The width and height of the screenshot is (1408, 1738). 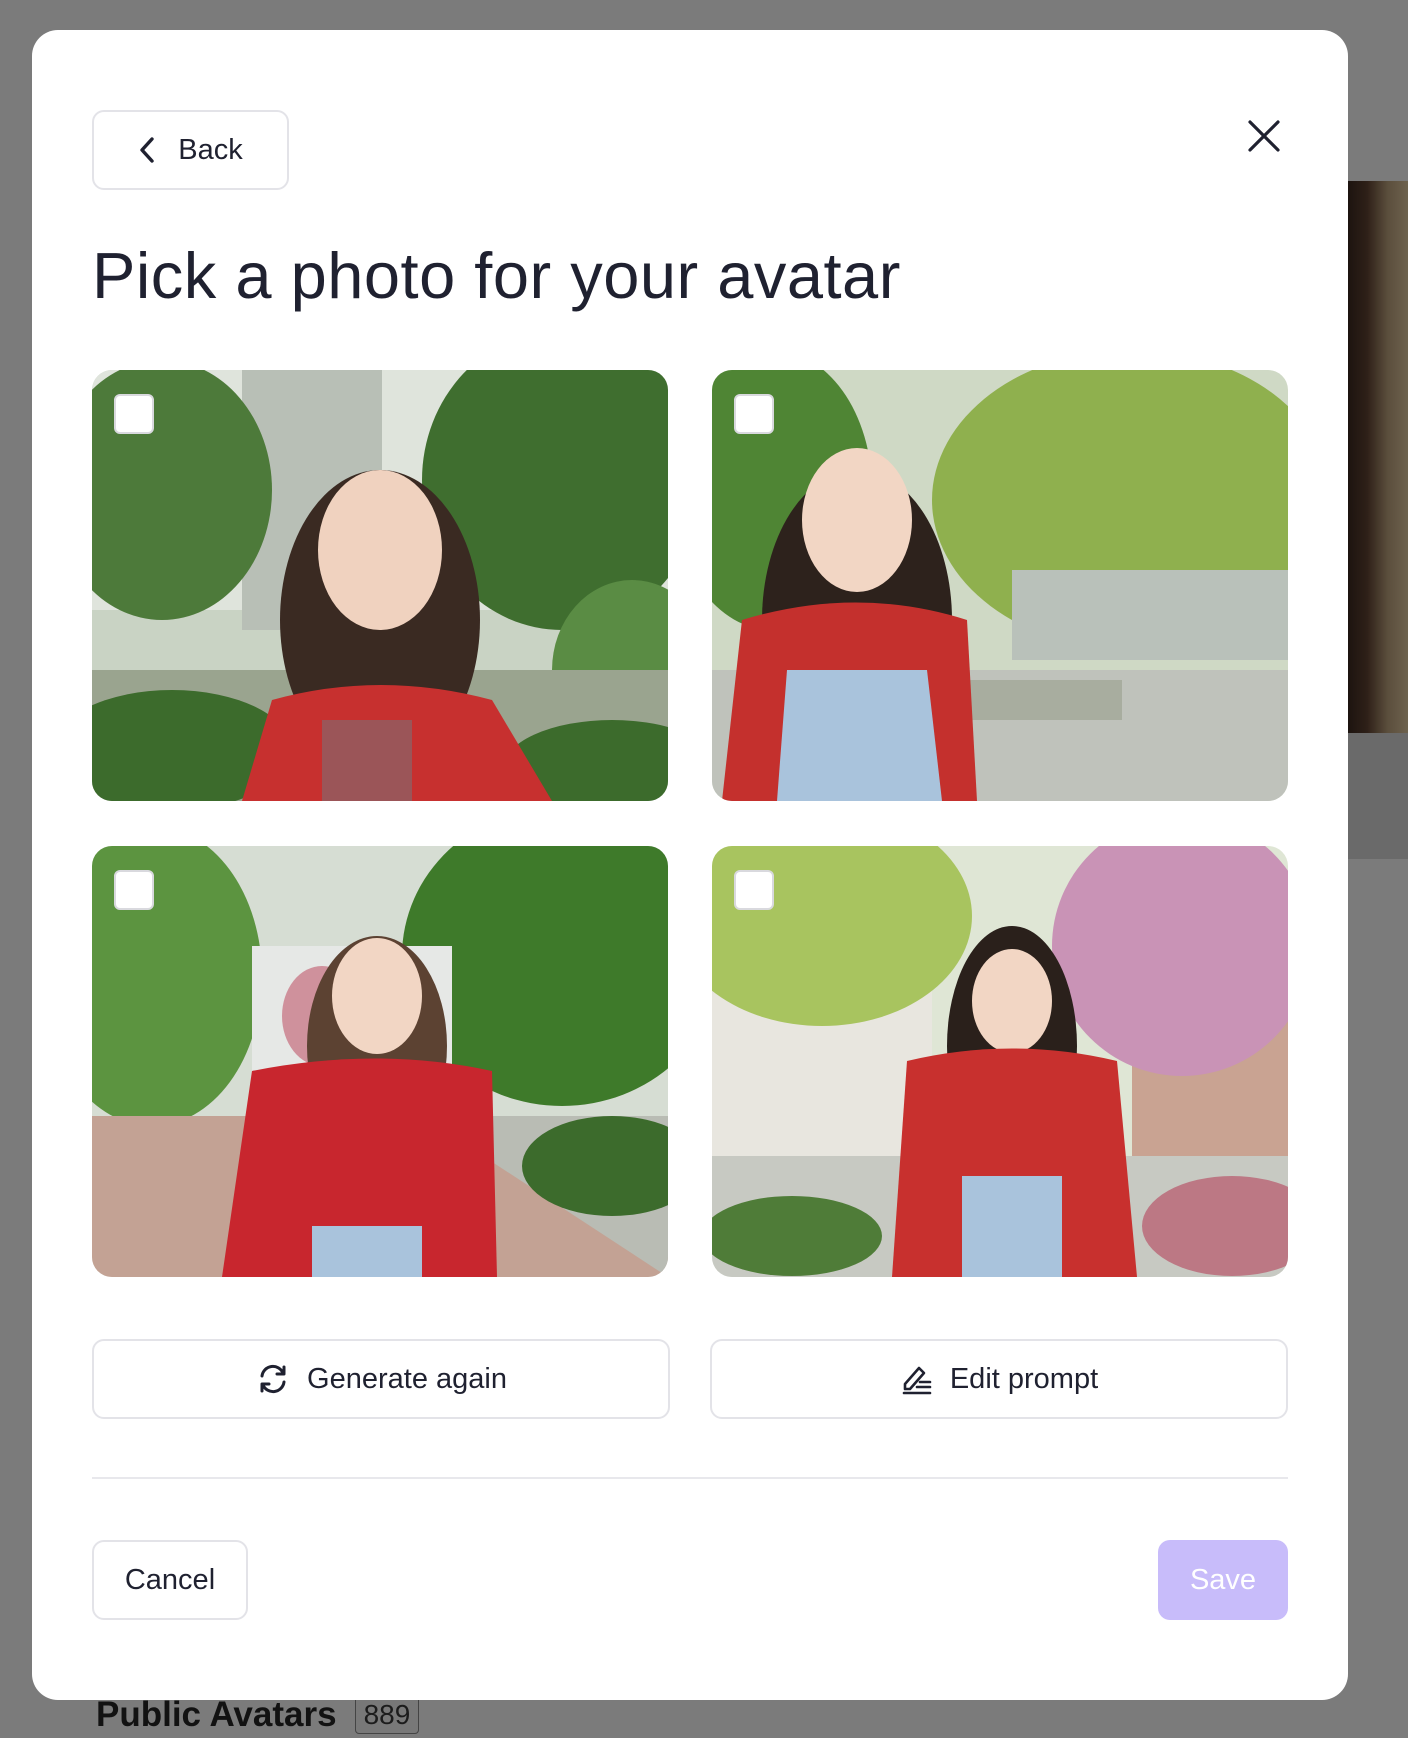 I want to click on chevron-left-icon, so click(x=147, y=150).